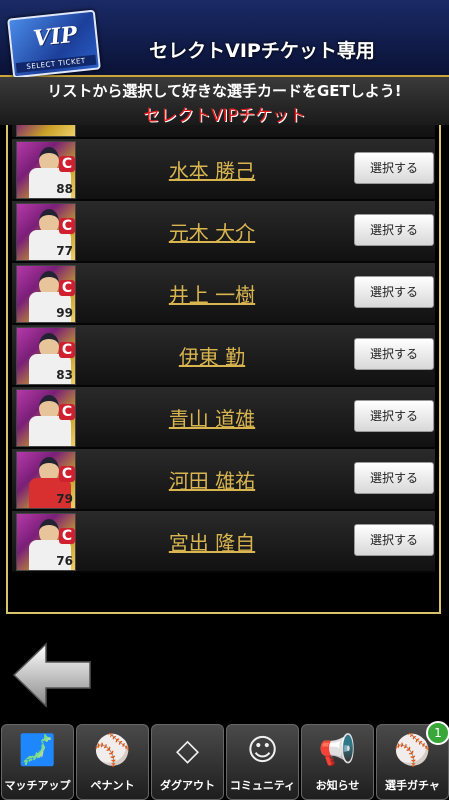  I want to click on vip-card-text: VIP, so click(55, 37).